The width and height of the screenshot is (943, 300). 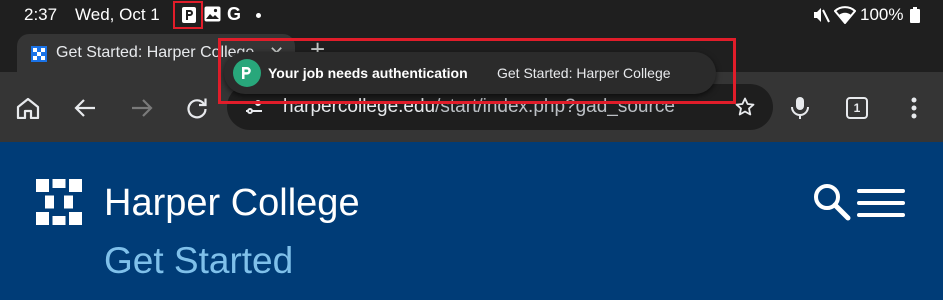 What do you see at coordinates (845, 15) in the screenshot?
I see `wifi-icon` at bounding box center [845, 15].